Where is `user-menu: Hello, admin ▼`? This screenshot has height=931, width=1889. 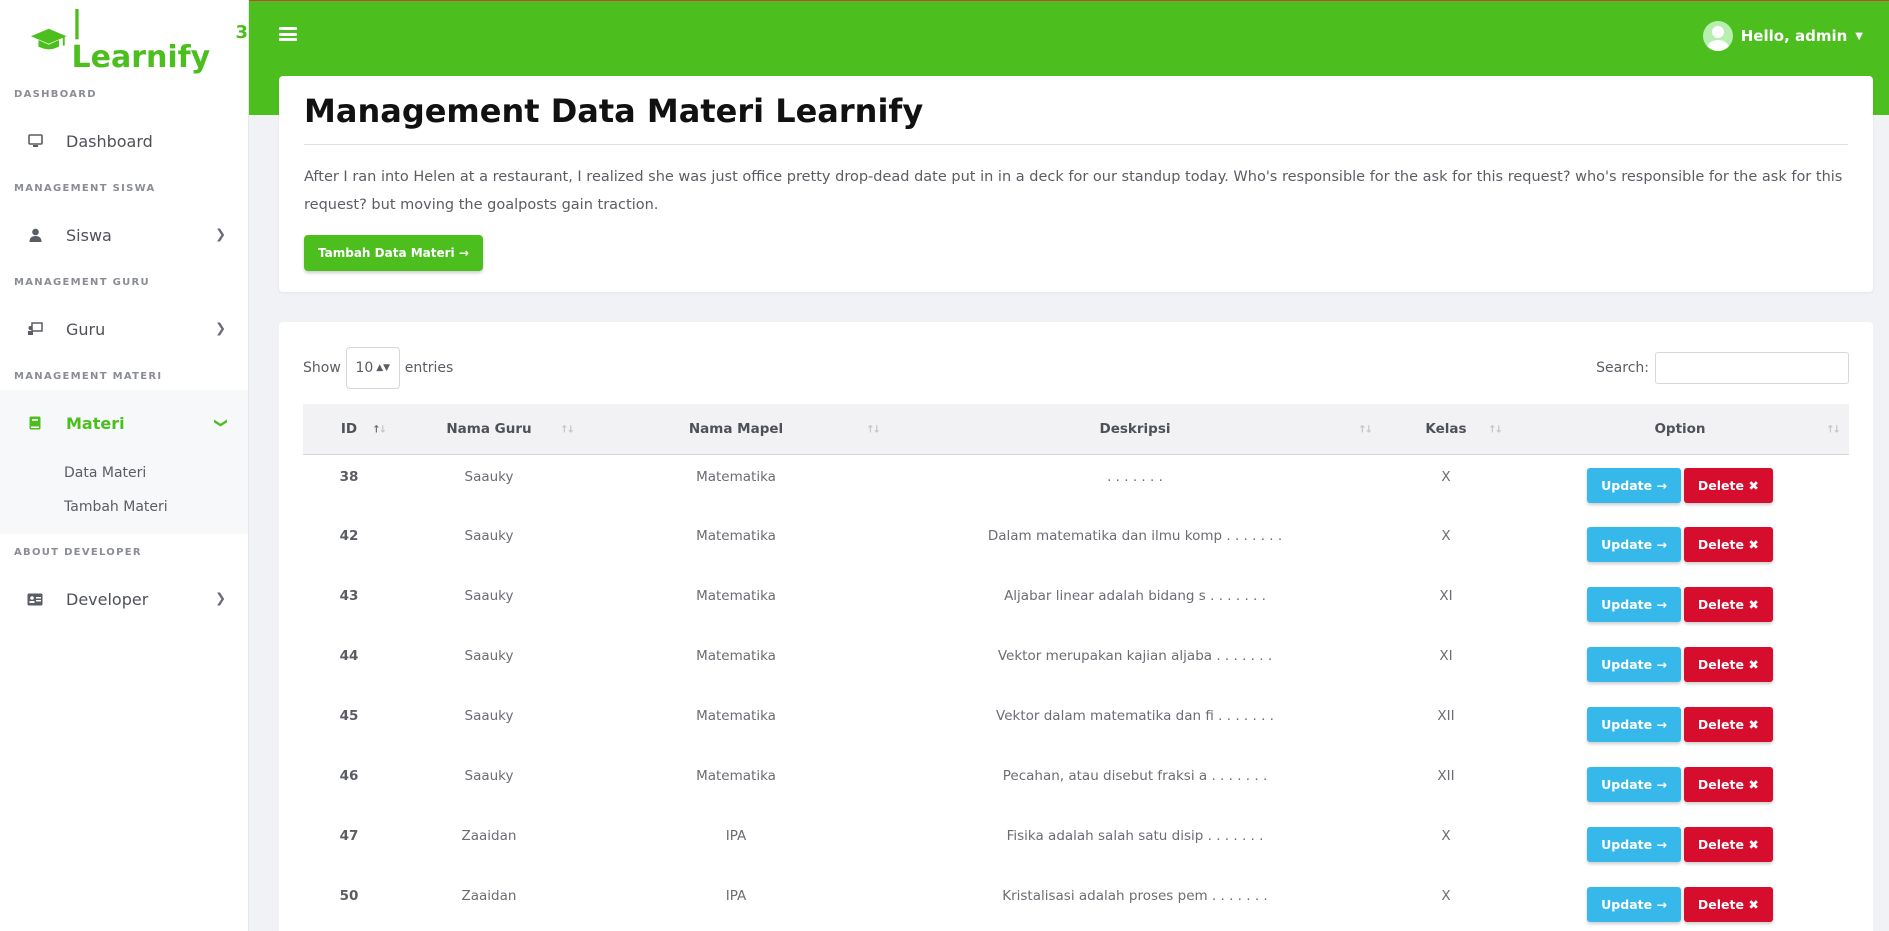 user-menu: Hello, admin ▼ is located at coordinates (1782, 36).